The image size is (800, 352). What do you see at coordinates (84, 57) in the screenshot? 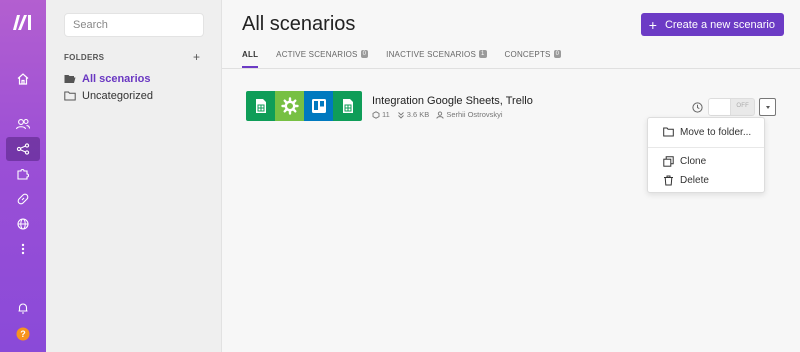
I see `folders-heading: FOLDERS` at bounding box center [84, 57].